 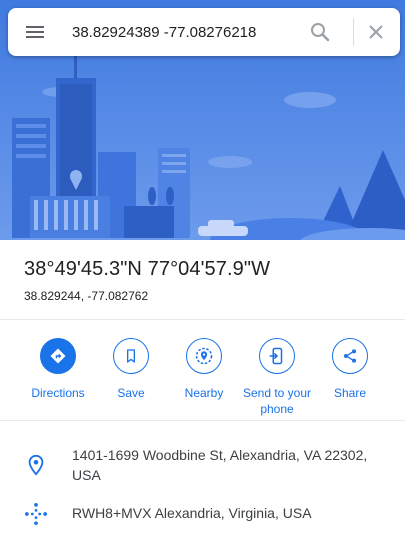 I want to click on place-decimal-coordinates: 38.829244, -77.082762, so click(x=86, y=296).